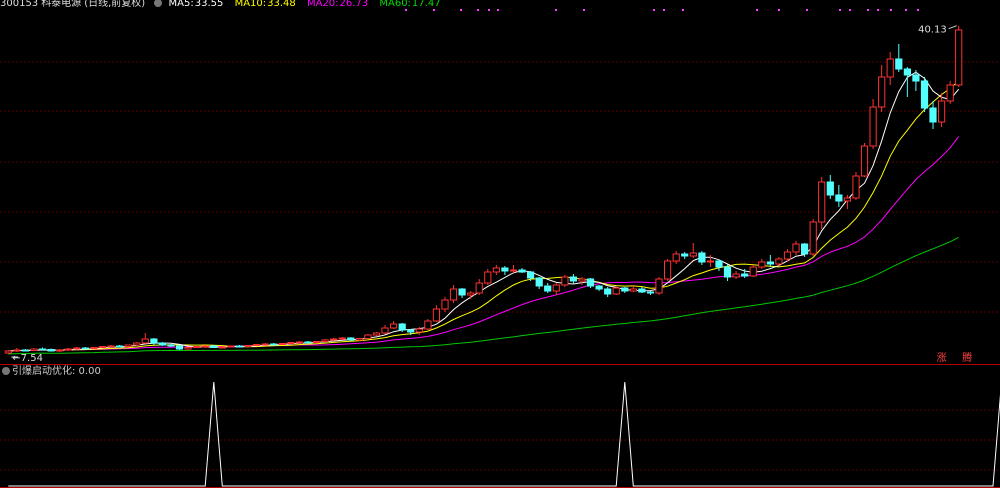 The width and height of the screenshot is (1000, 488). I want to click on low-price-label: ←7.54, so click(27, 358).